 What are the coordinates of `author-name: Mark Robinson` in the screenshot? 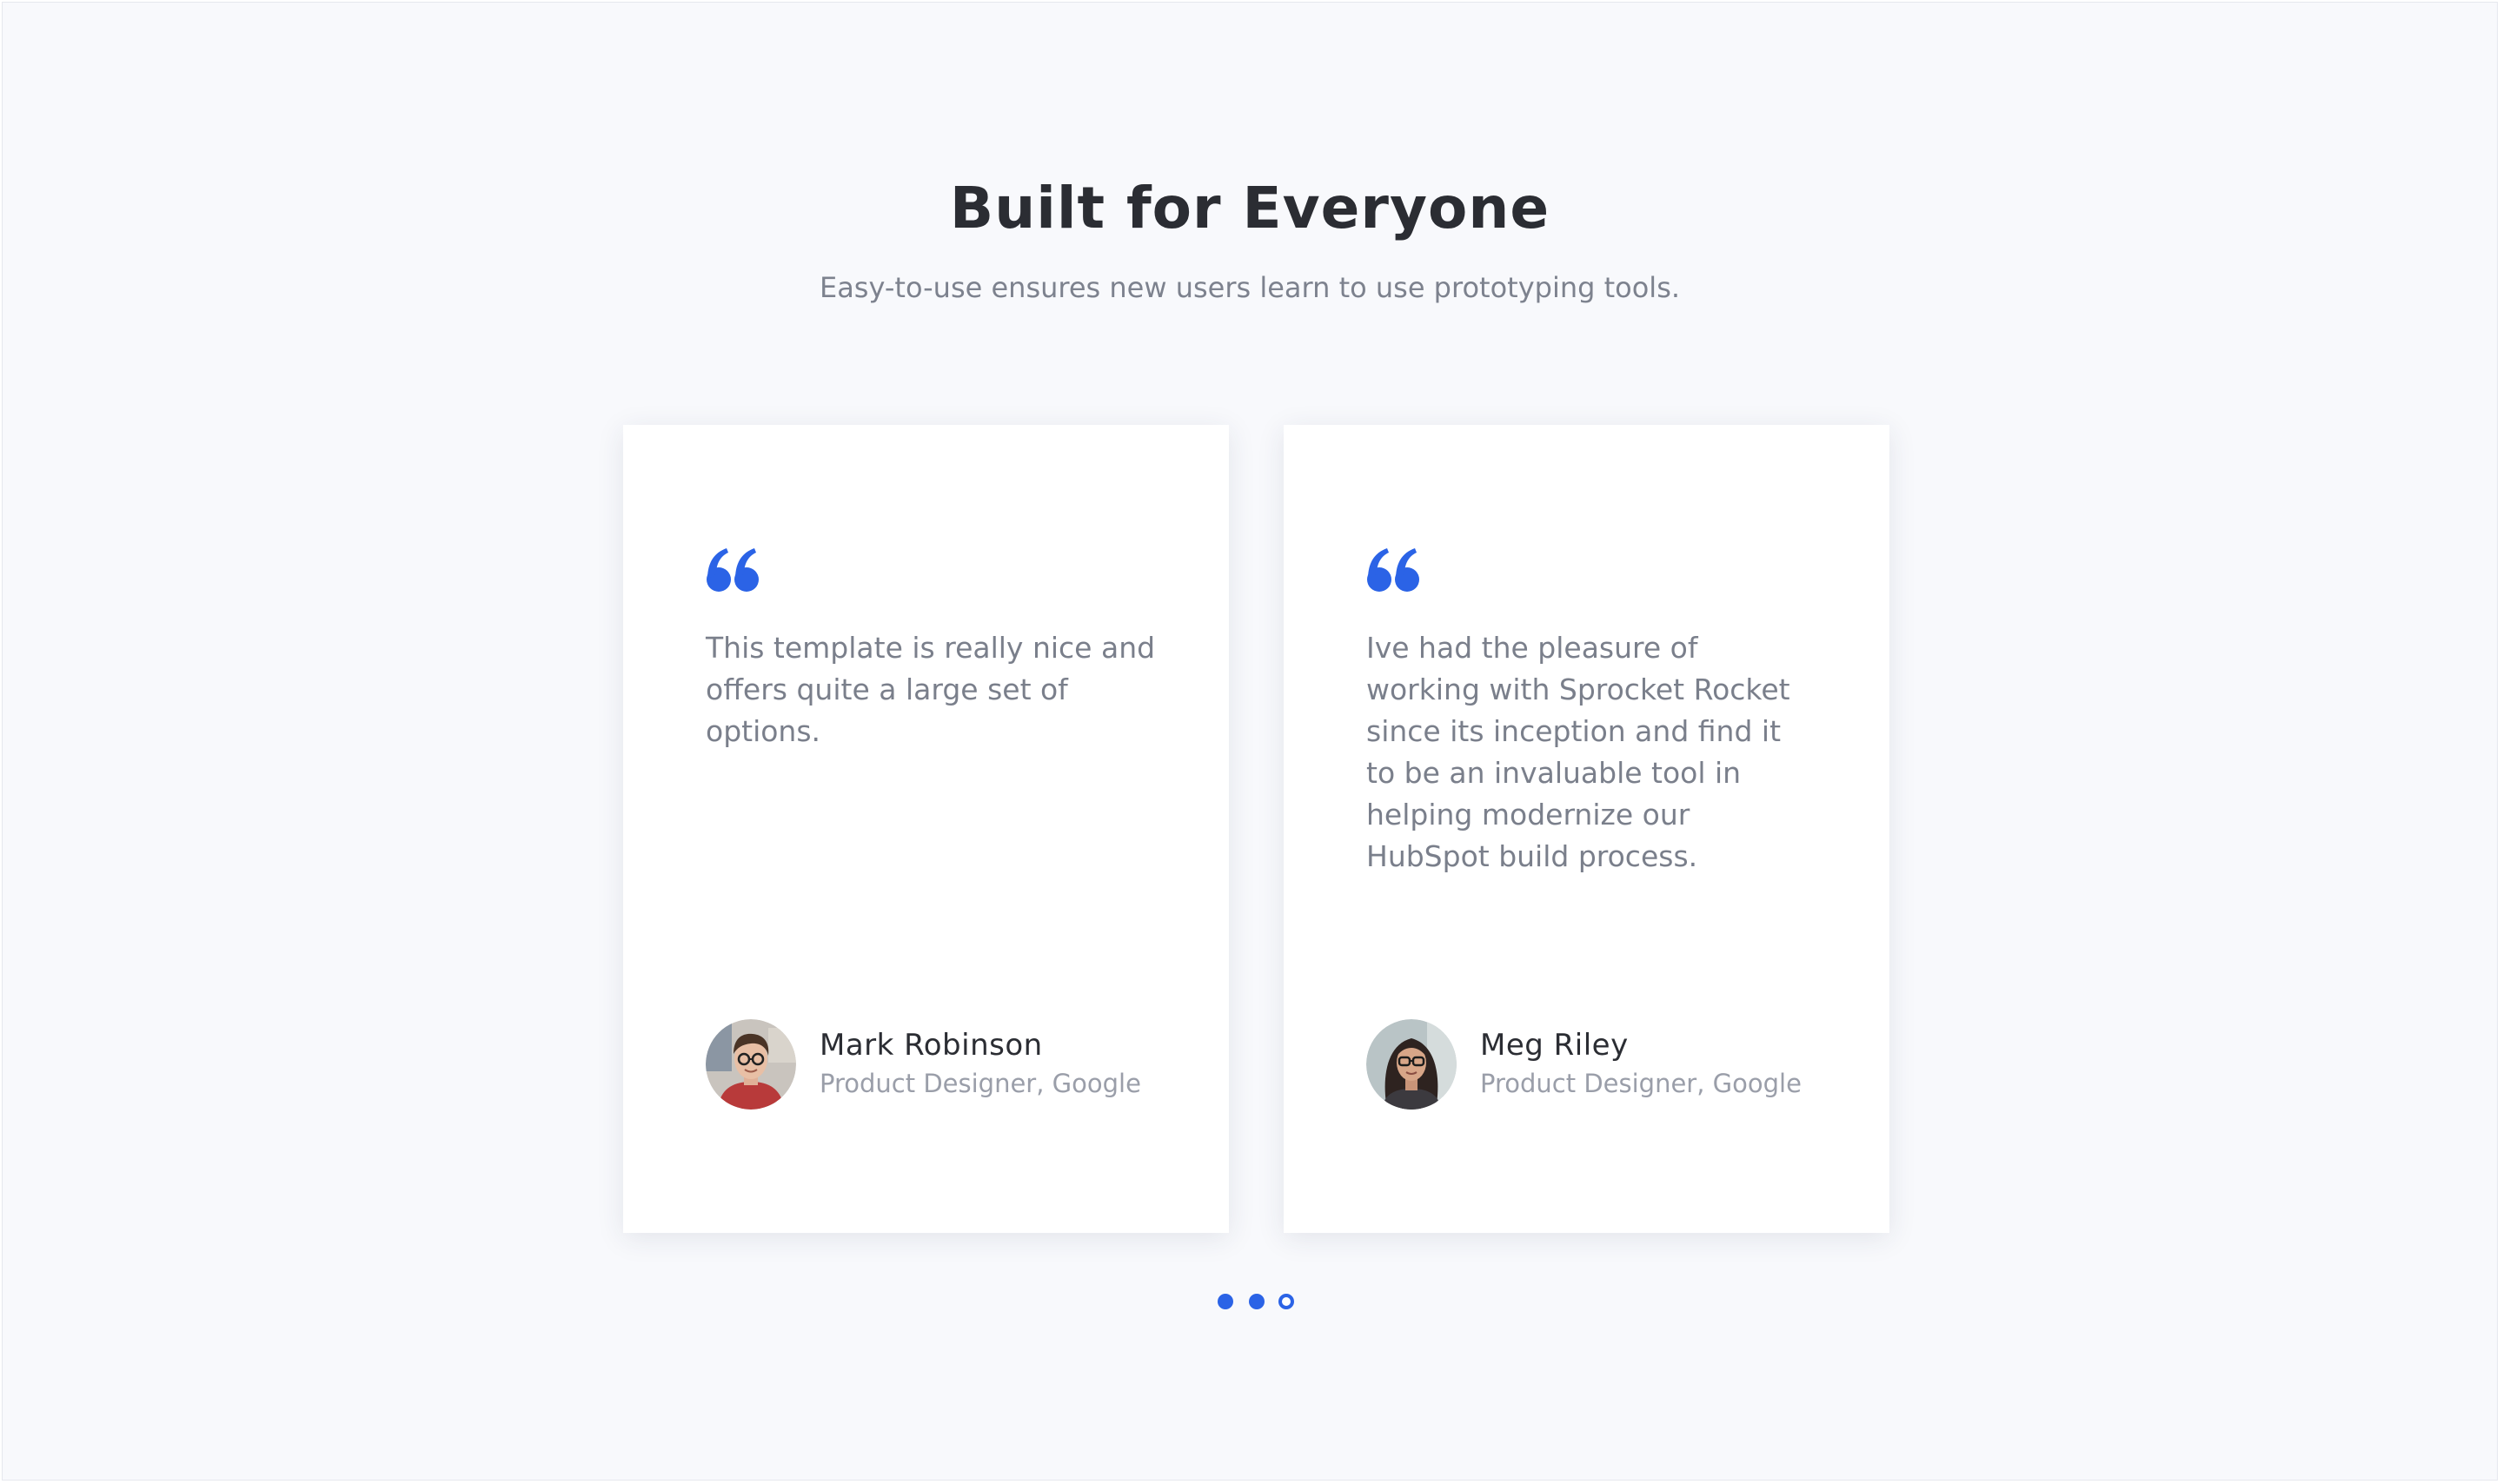 It's located at (931, 1045).